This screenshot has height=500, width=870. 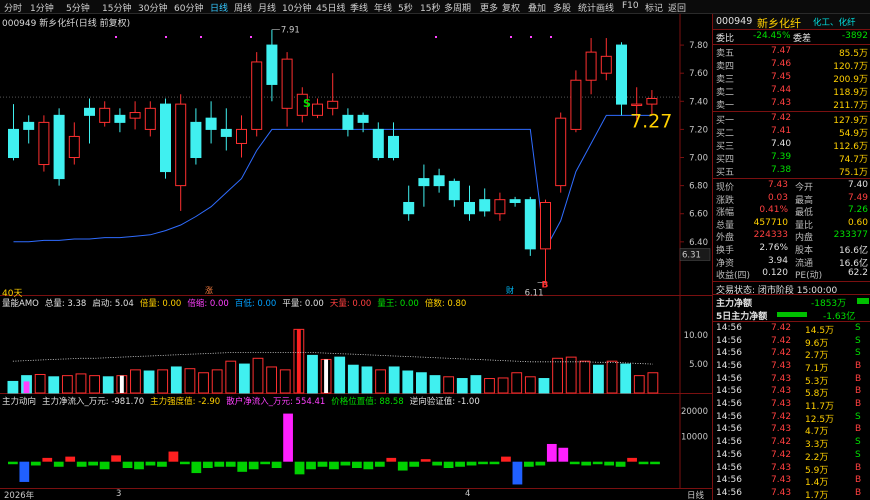 I want to click on period-tab-6: 日线, so click(x=219, y=7).